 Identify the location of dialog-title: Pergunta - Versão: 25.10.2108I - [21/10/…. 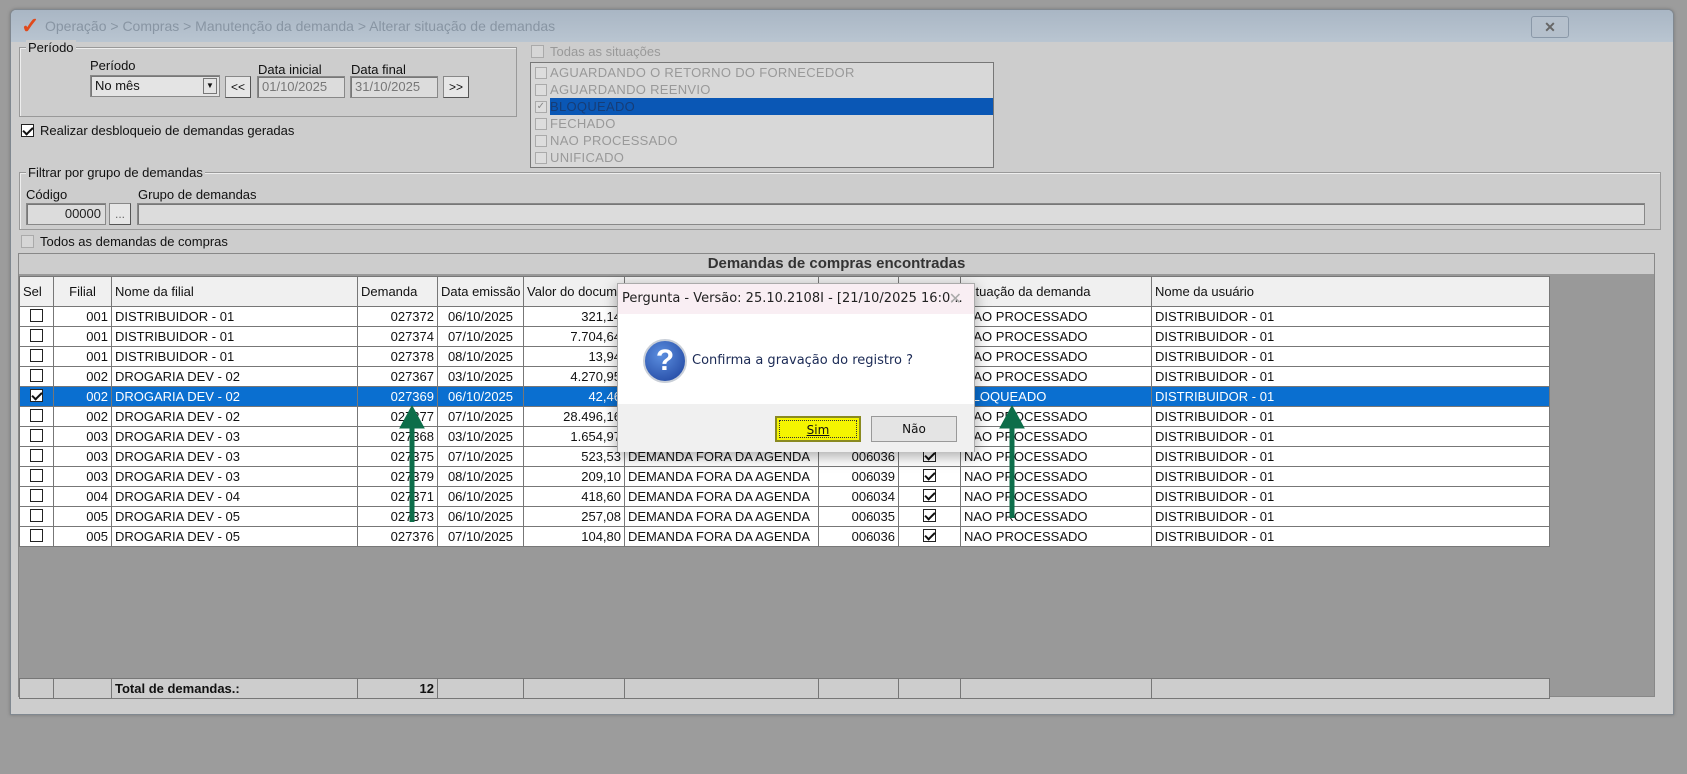
(796, 299).